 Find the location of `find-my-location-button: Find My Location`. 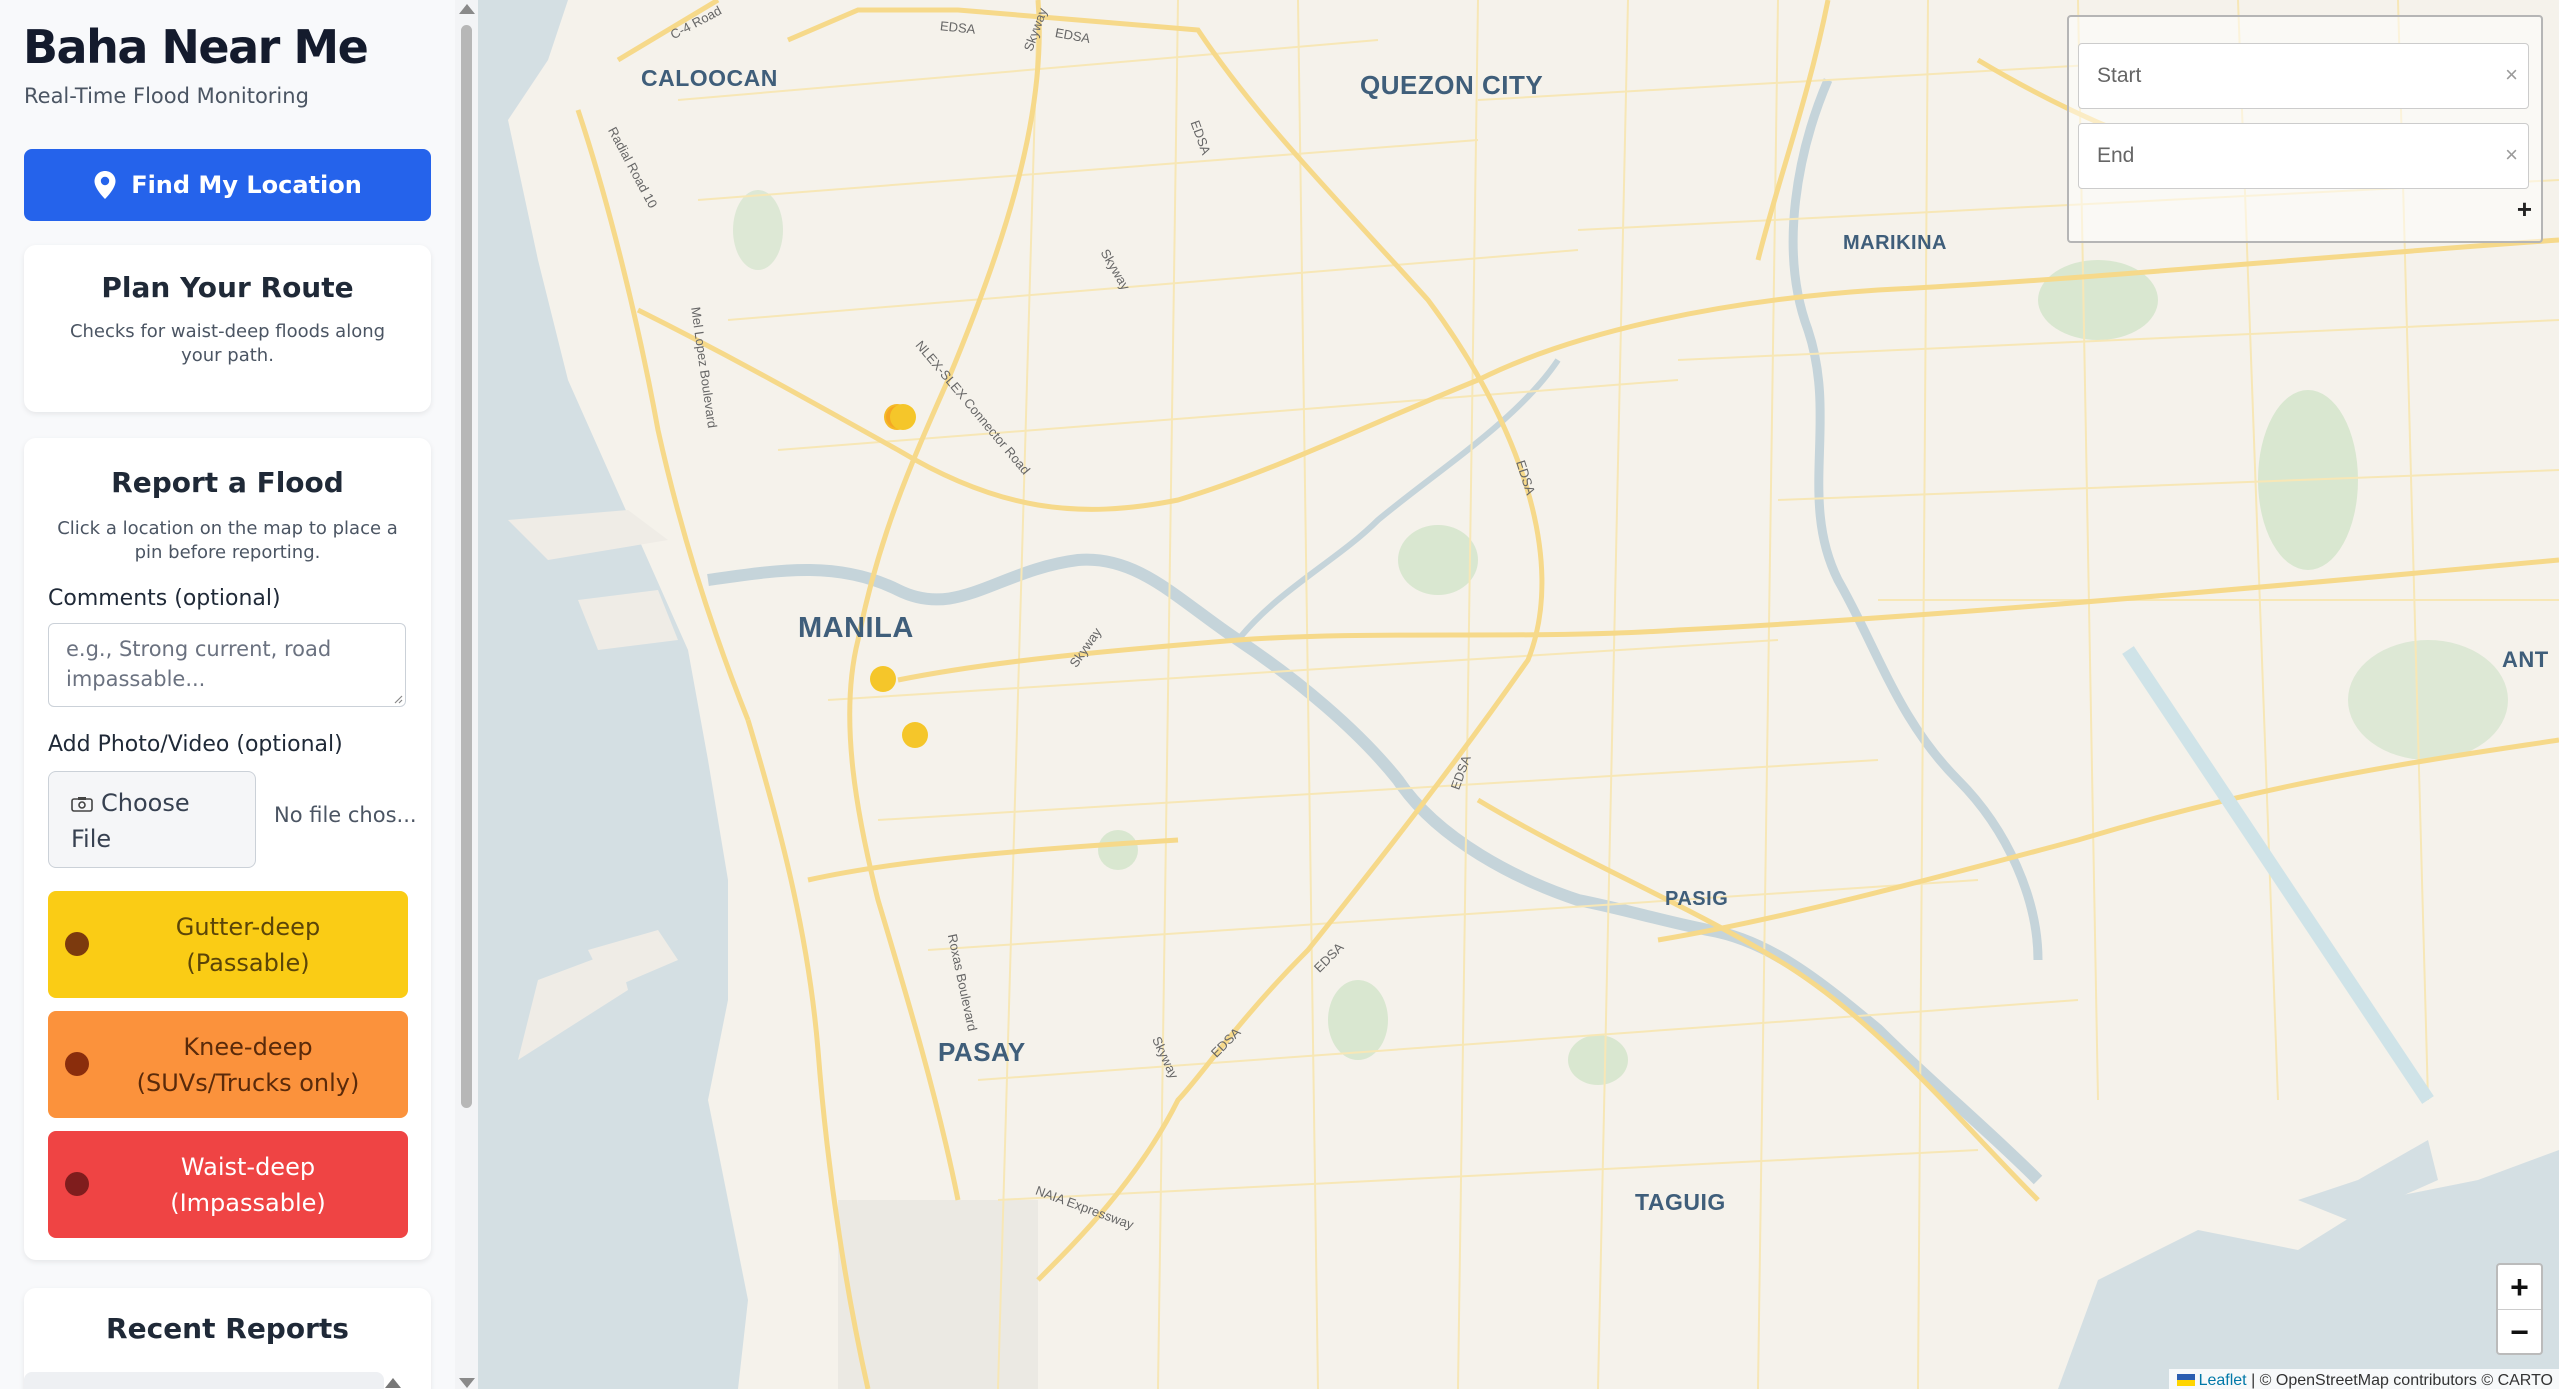

find-my-location-button: Find My Location is located at coordinates (227, 185).